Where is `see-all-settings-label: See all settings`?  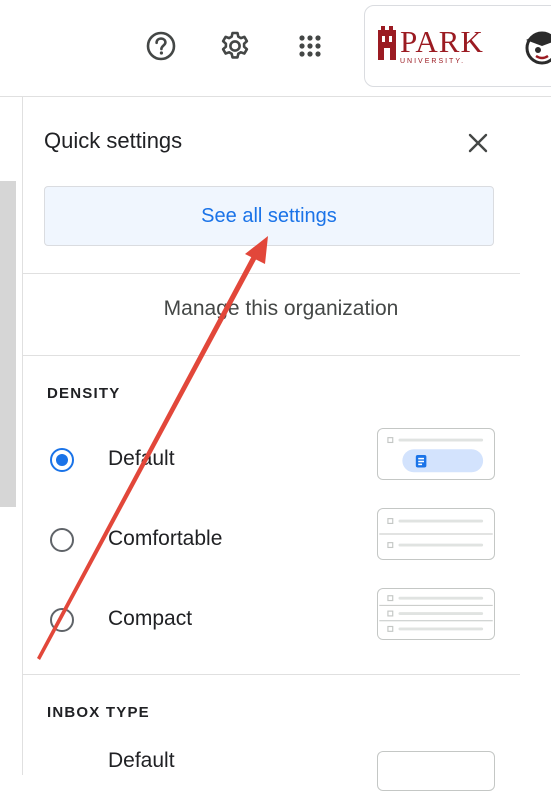
see-all-settings-label: See all settings is located at coordinates (269, 215).